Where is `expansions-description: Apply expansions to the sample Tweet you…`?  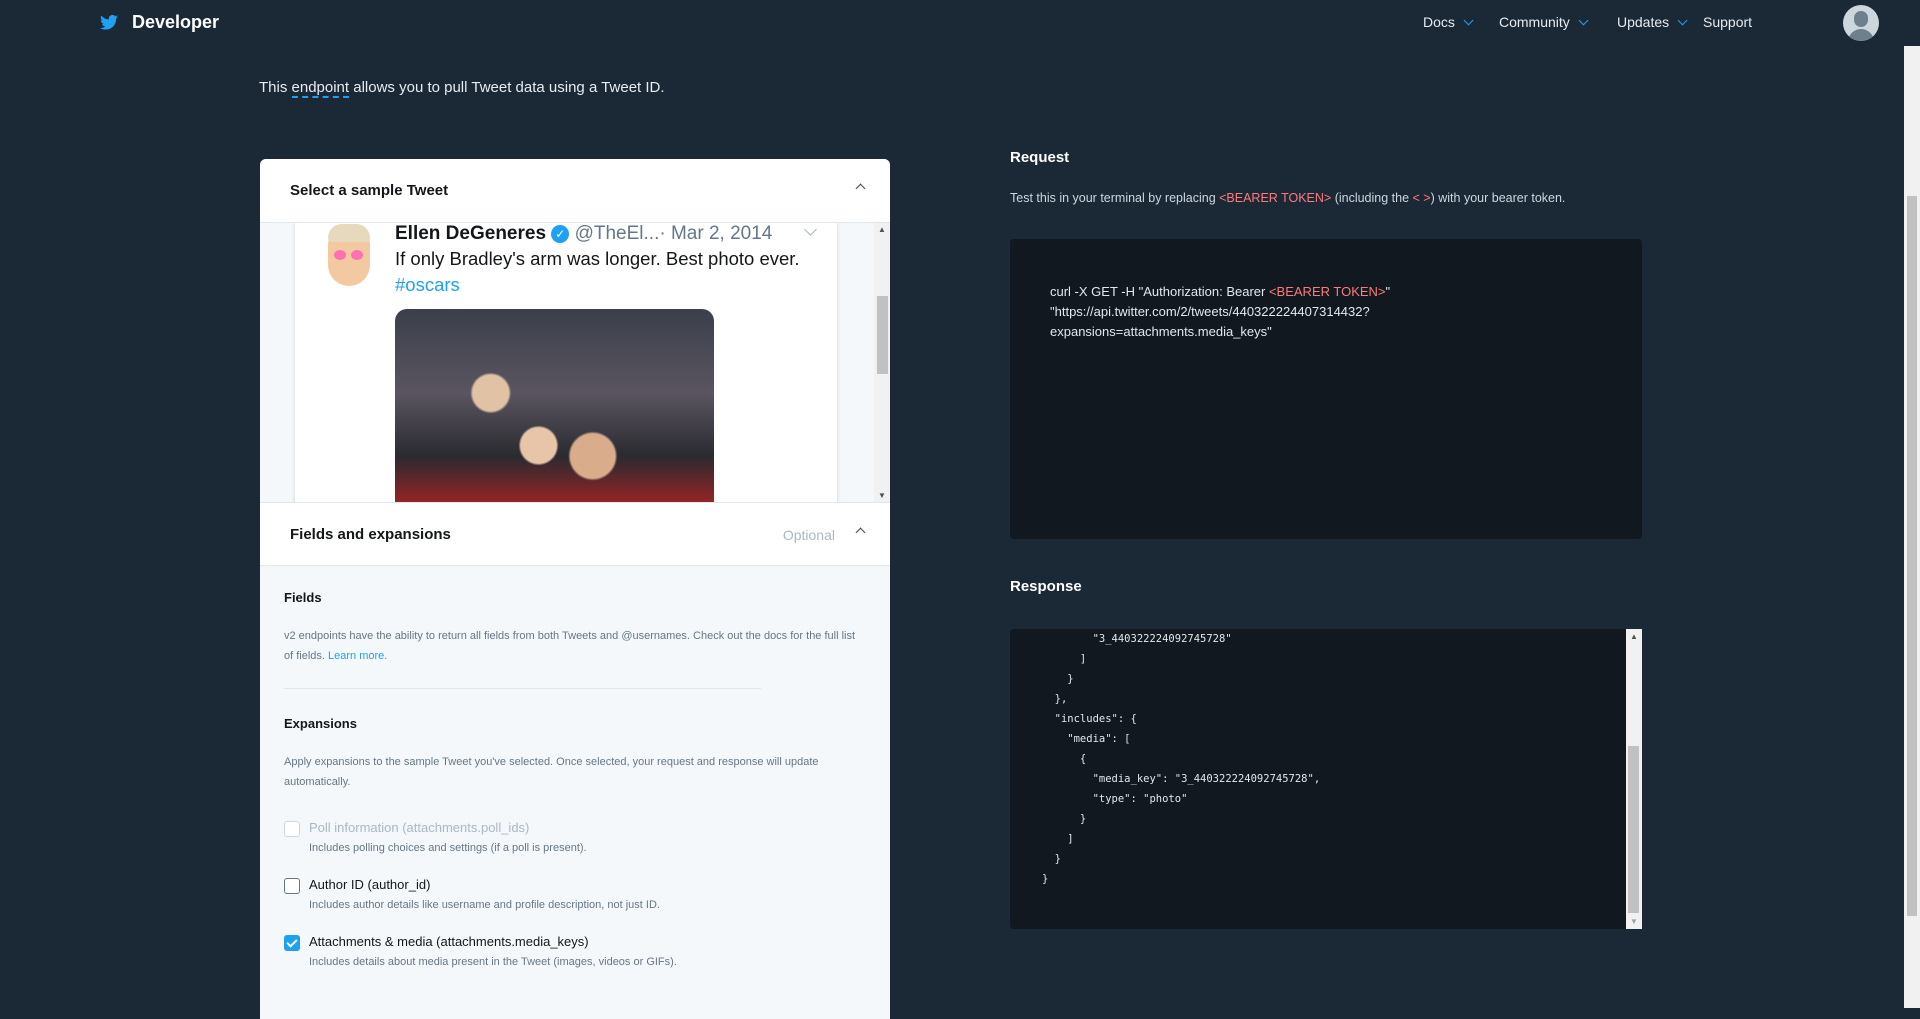 expansions-description: Apply expansions to the sample Tweet you… is located at coordinates (551, 772).